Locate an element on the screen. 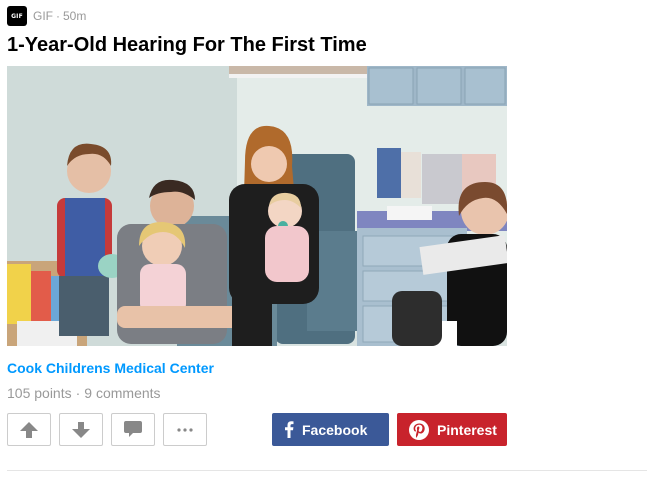 This screenshot has height=486, width=659. post-title: 1-Year-Old Hearing For The First Time is located at coordinates (187, 45).